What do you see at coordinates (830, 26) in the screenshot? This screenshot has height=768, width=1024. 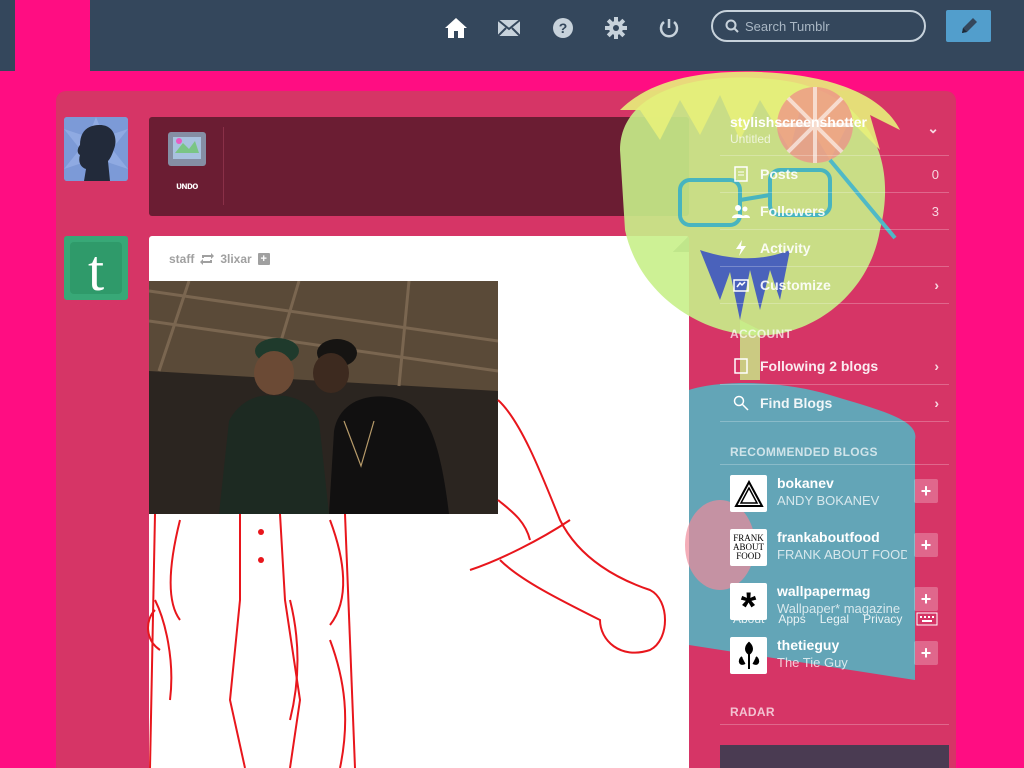 I see `search-input` at bounding box center [830, 26].